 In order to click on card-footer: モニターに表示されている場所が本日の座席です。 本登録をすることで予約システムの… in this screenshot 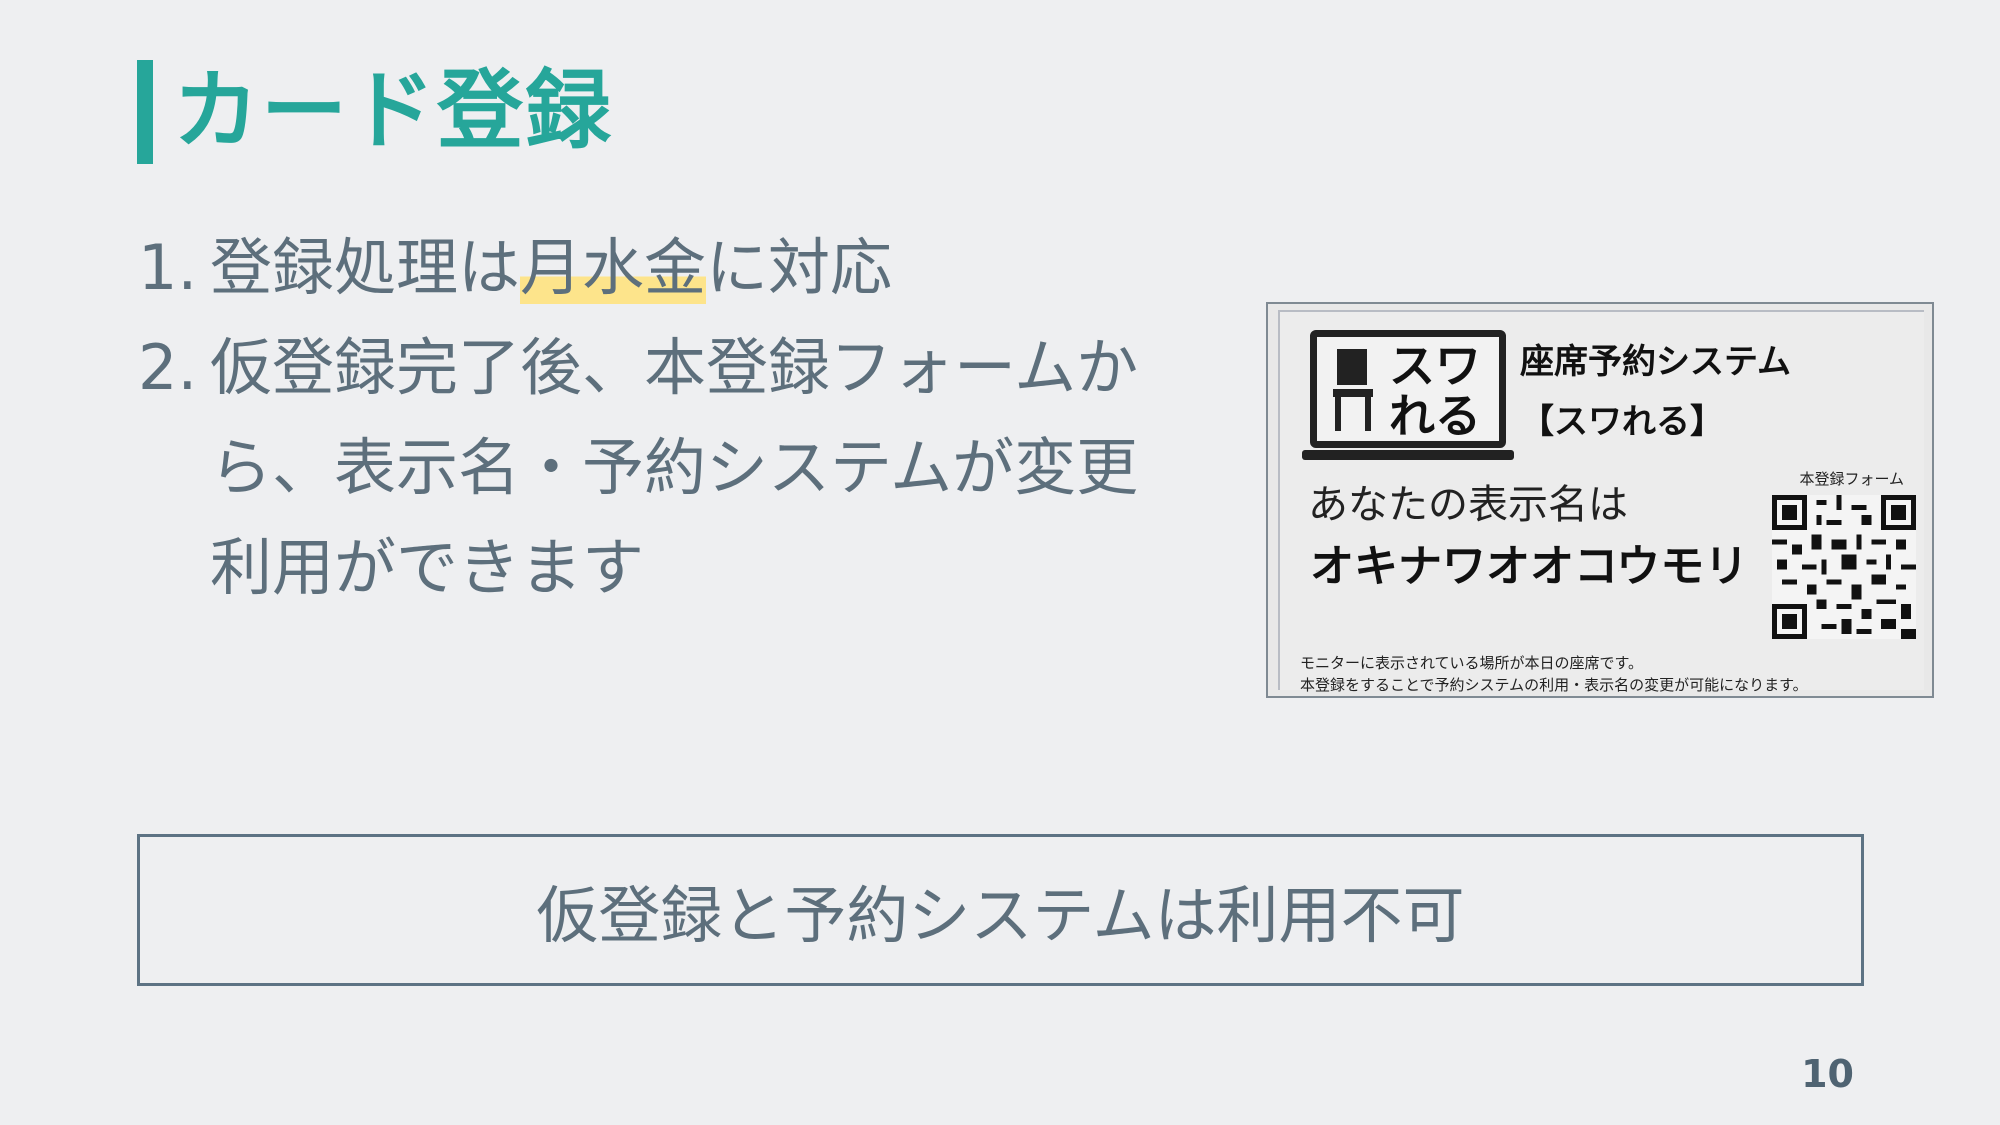, I will do `click(1554, 674)`.